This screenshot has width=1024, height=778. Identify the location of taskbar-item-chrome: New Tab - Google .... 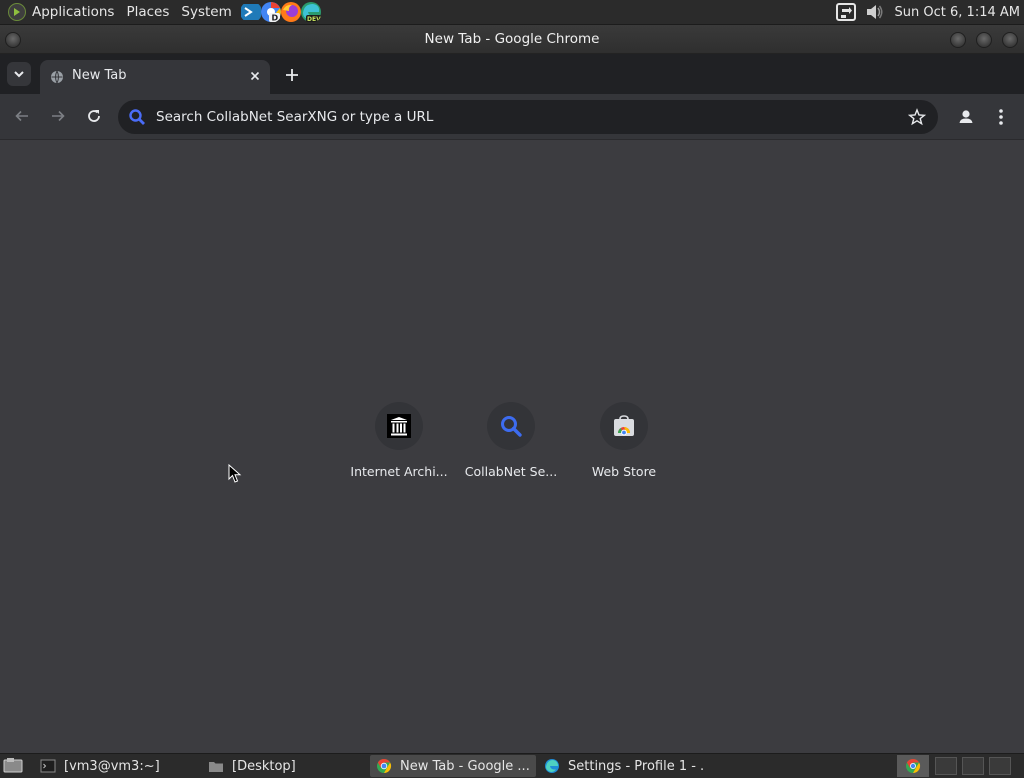
(453, 766).